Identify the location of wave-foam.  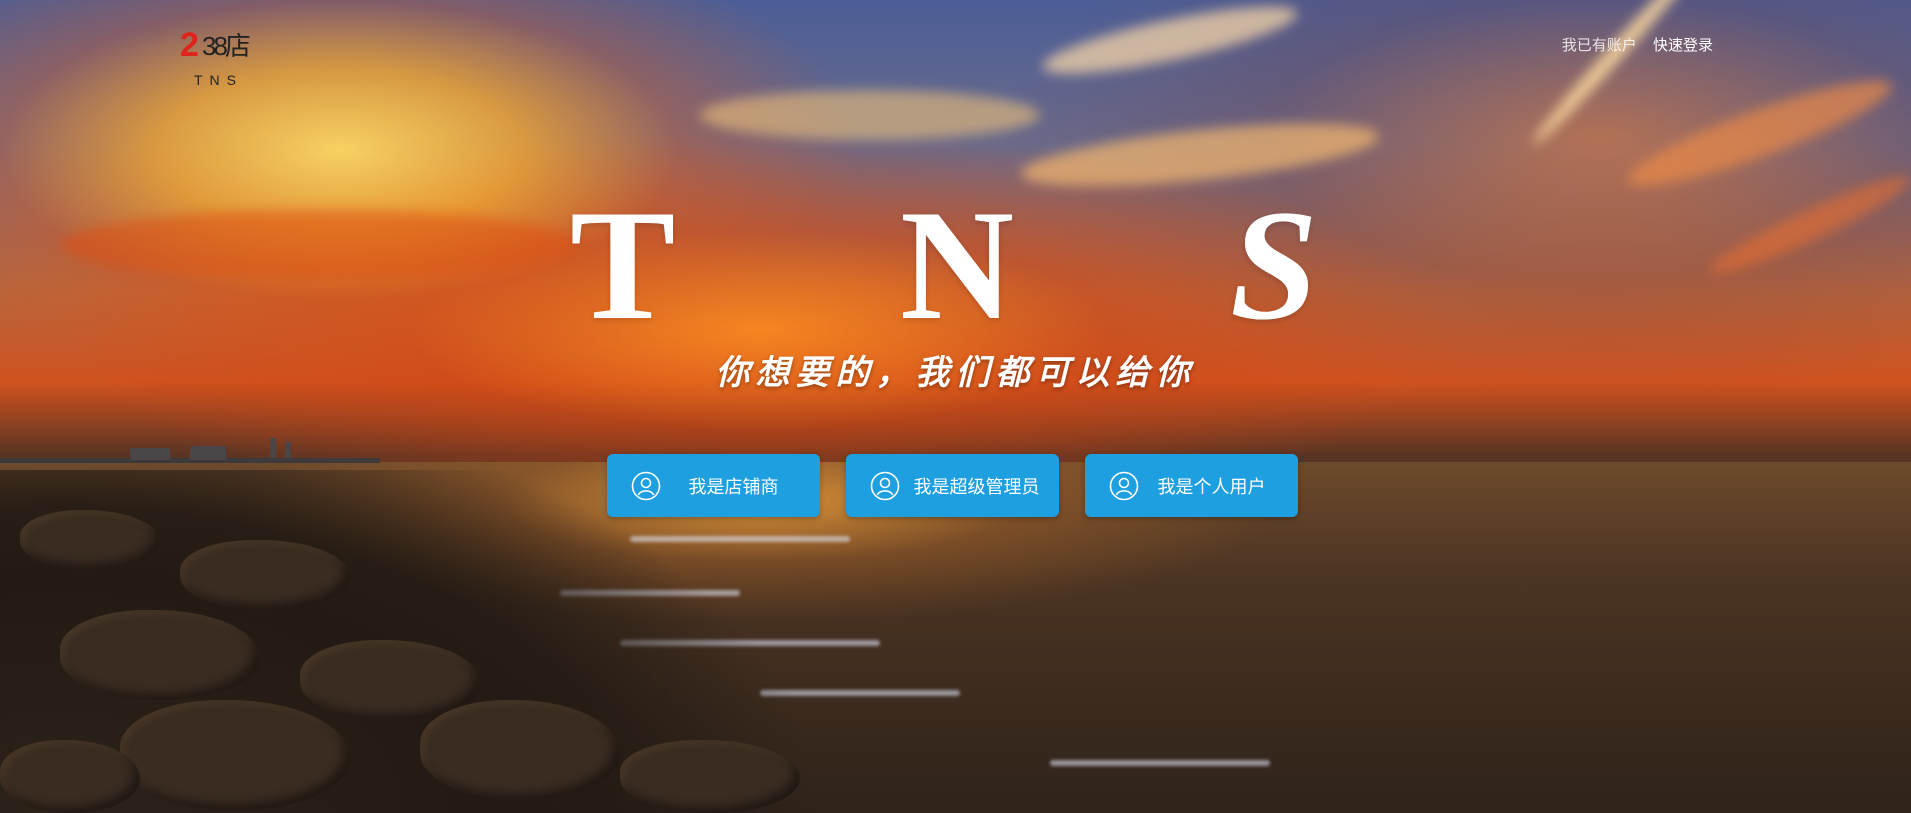
(1160, 763).